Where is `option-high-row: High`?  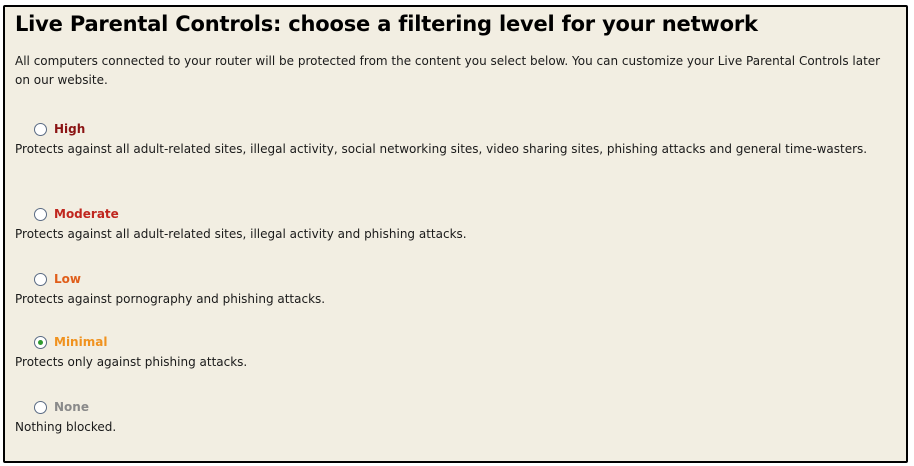 option-high-row: High is located at coordinates (457, 129).